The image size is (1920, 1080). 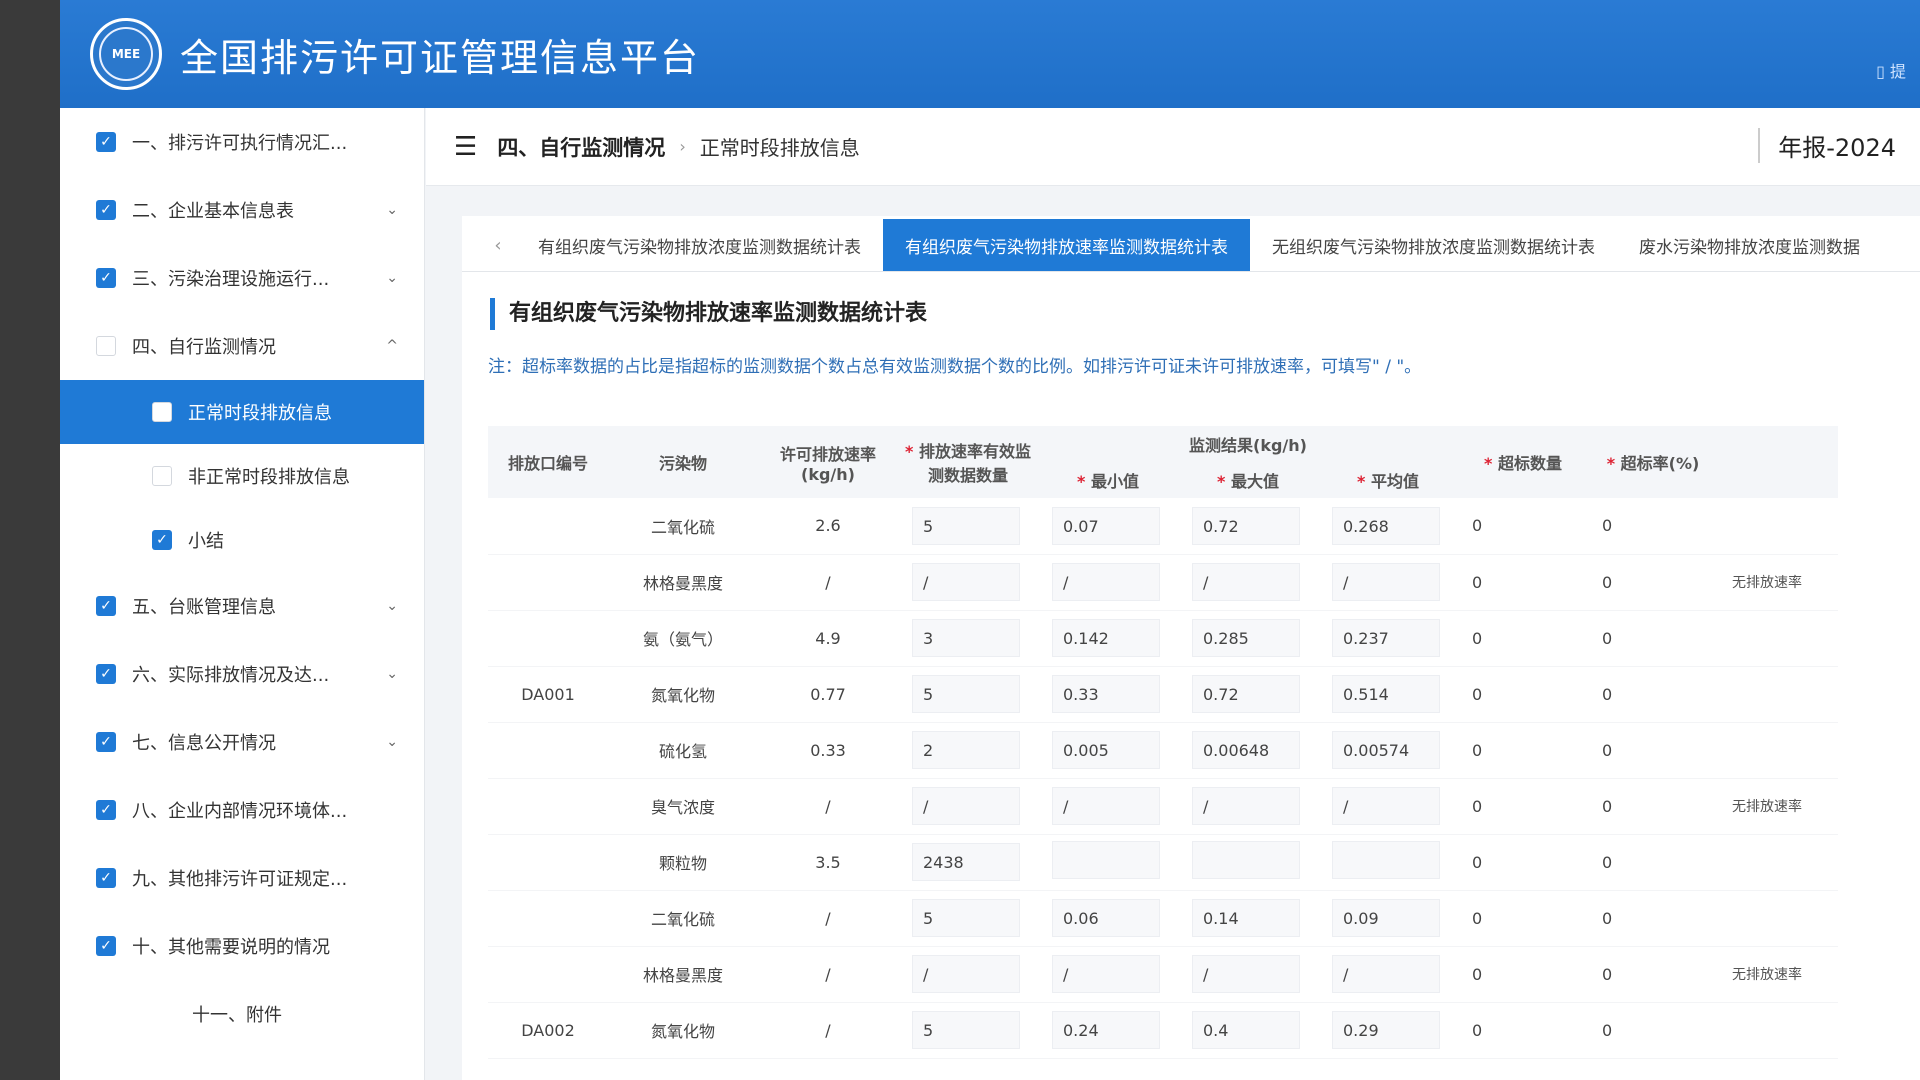 What do you see at coordinates (968, 750) in the screenshot?
I see `valid-count-field: 2` at bounding box center [968, 750].